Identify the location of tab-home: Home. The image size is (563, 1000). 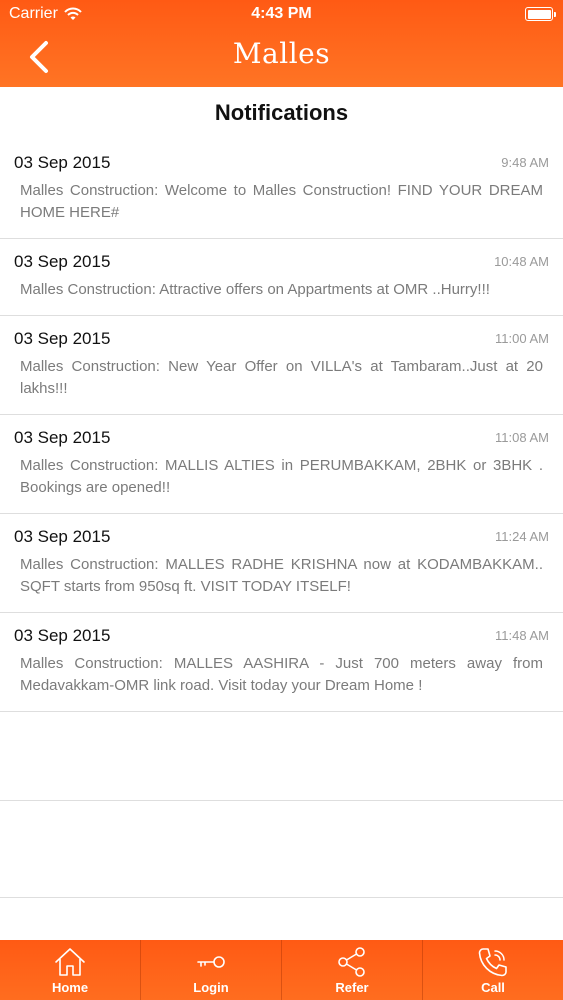
(70, 970).